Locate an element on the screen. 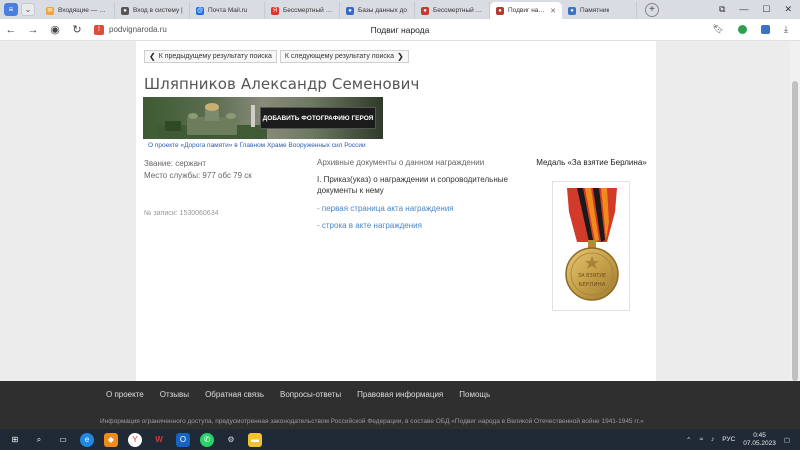  minimize-icon: — is located at coordinates (743, 9).